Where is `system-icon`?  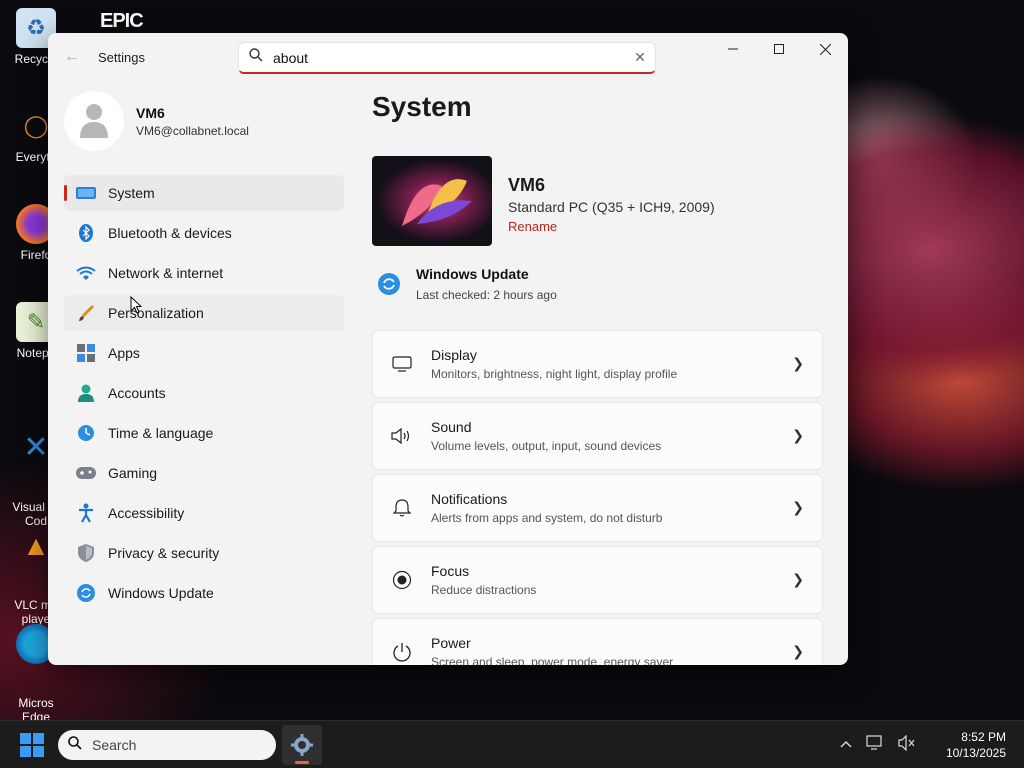 system-icon is located at coordinates (86, 193).